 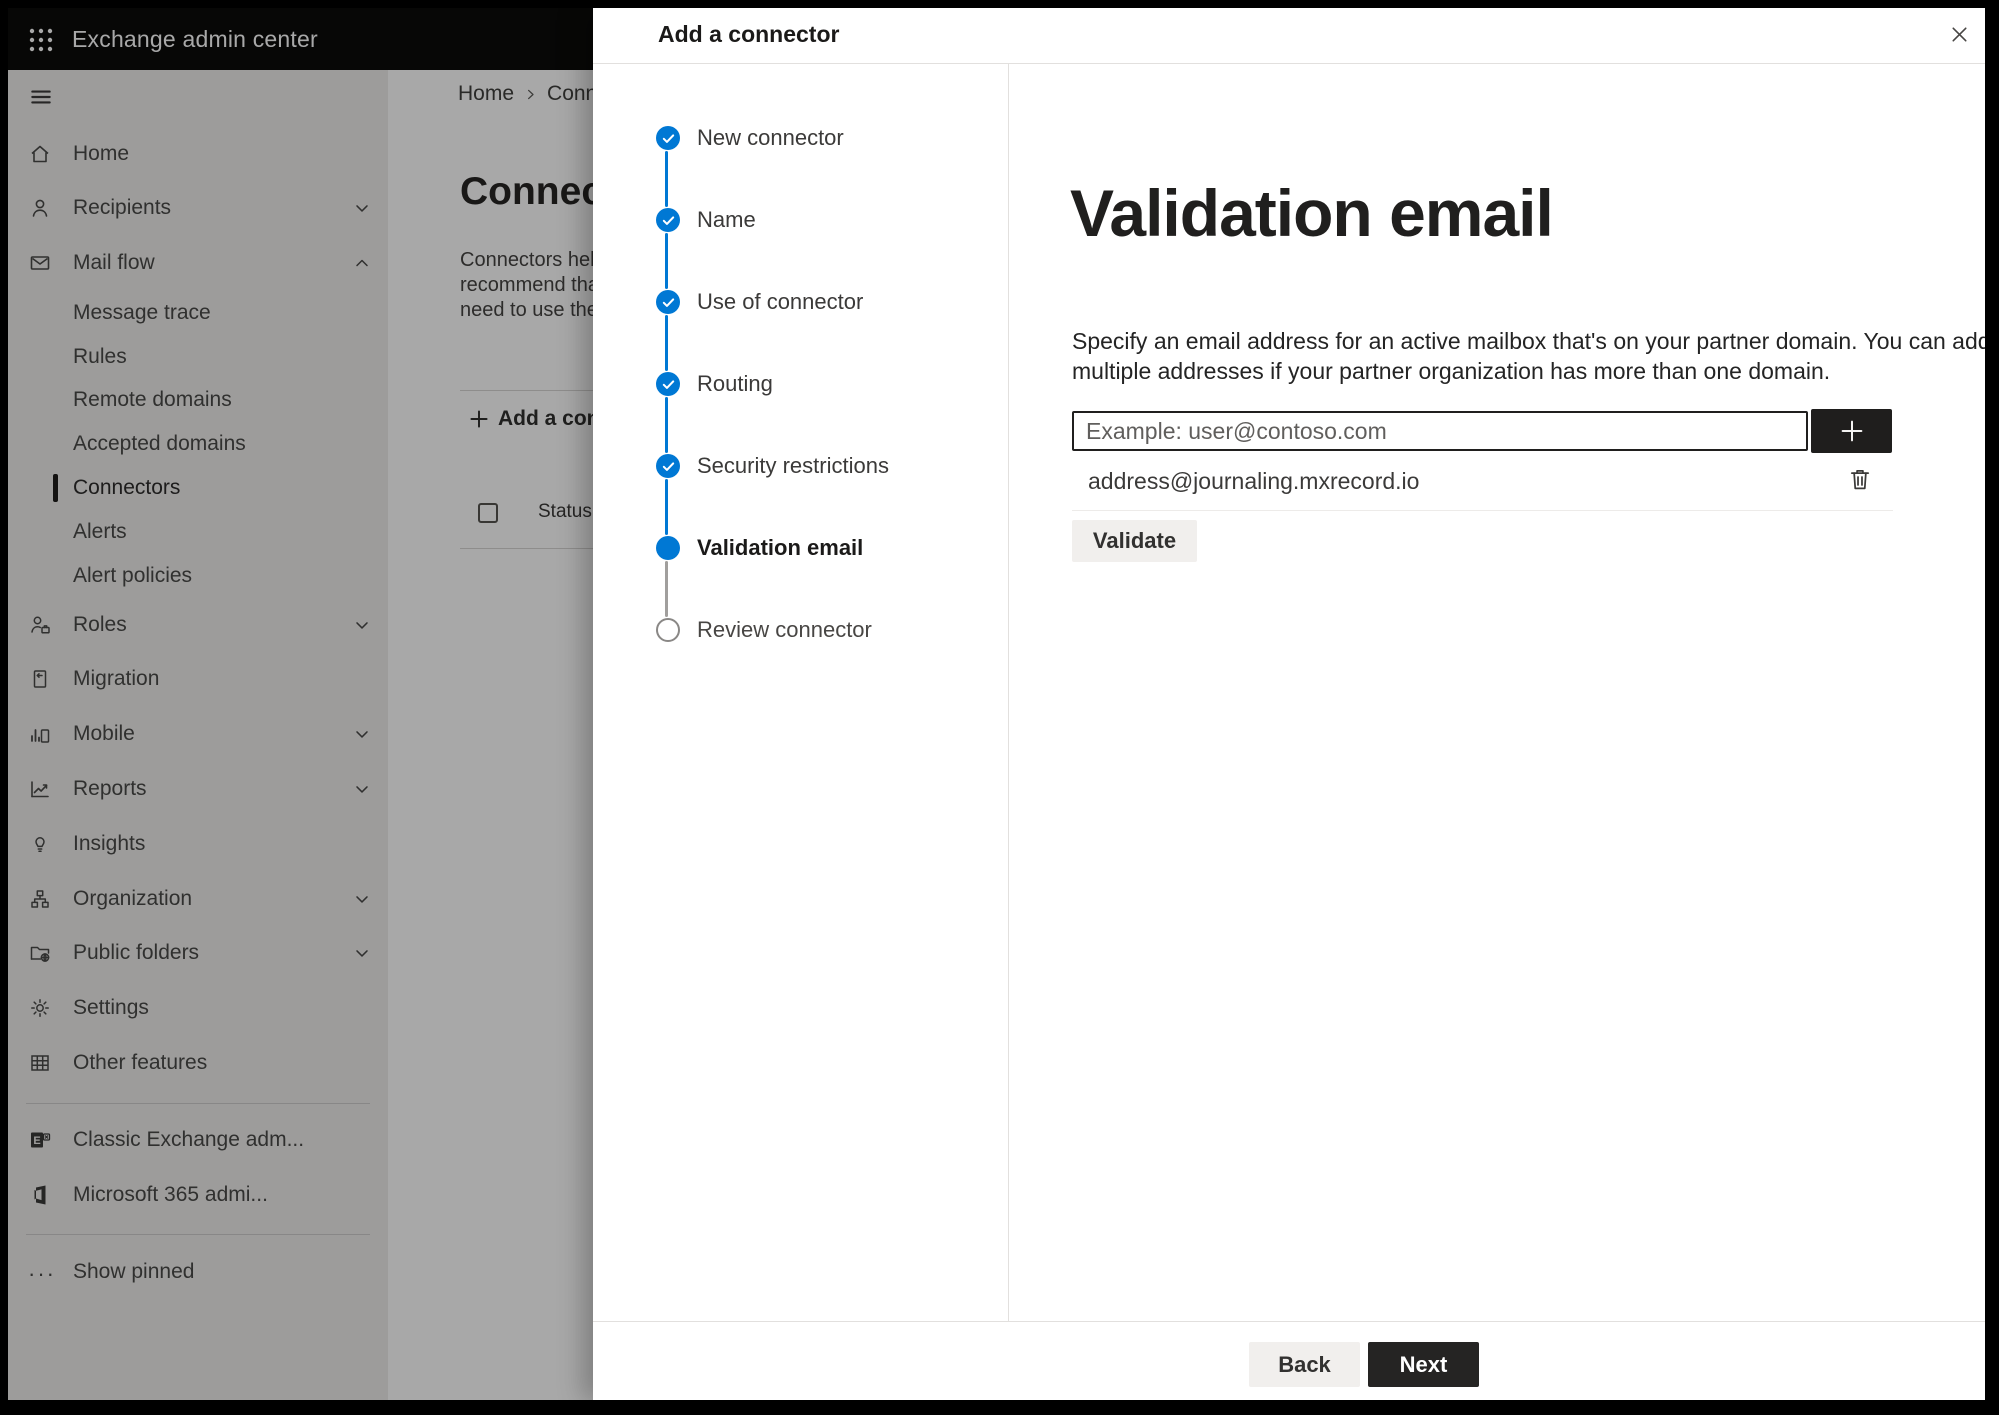 What do you see at coordinates (1289, 63) in the screenshot?
I see `panel-header-divider` at bounding box center [1289, 63].